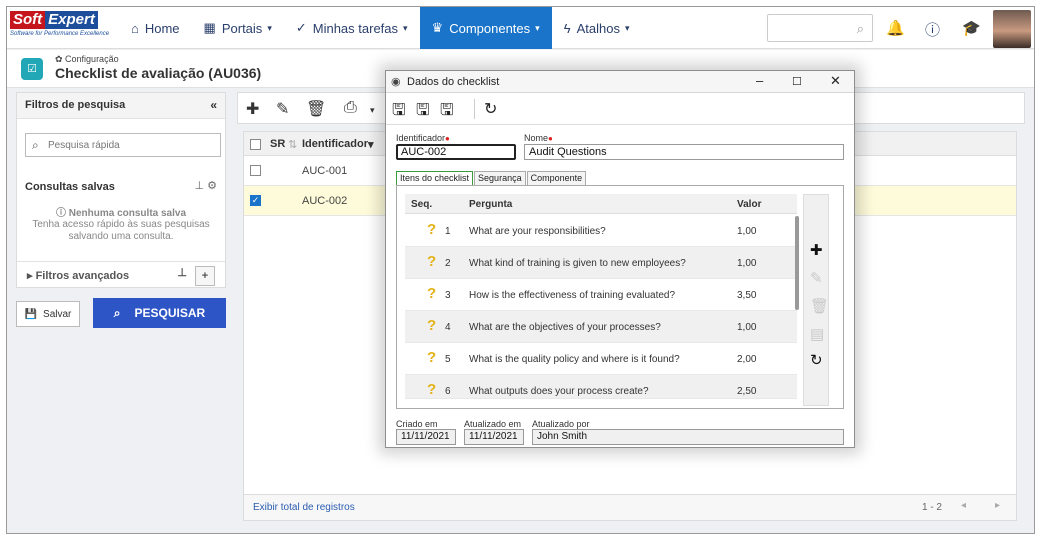 Image resolution: width=1041 pixels, height=542 pixels. I want to click on row-checkbox: ✓, so click(255, 200).